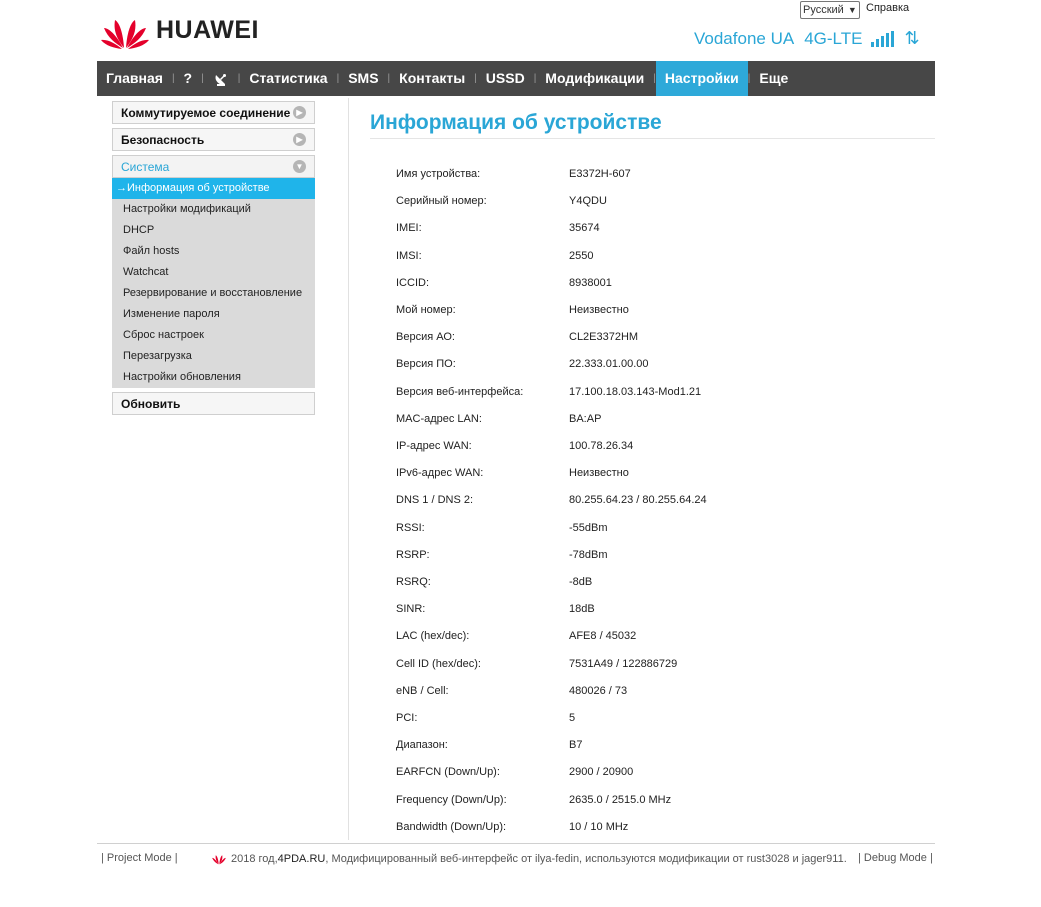  What do you see at coordinates (623, 663) in the screenshot?
I see `info-value: 7531A49 / 122886729` at bounding box center [623, 663].